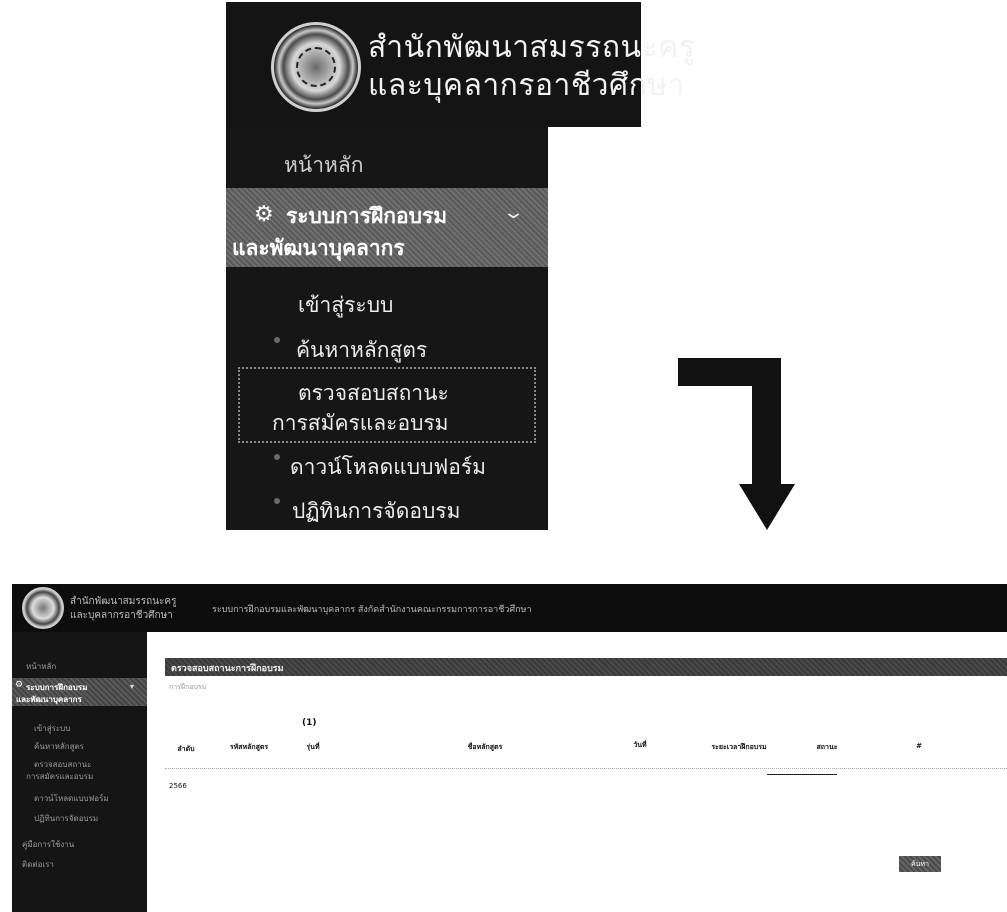 Image resolution: width=1007 pixels, height=912 pixels. I want to click on chevron-down-icon: ⌄, so click(513, 212).